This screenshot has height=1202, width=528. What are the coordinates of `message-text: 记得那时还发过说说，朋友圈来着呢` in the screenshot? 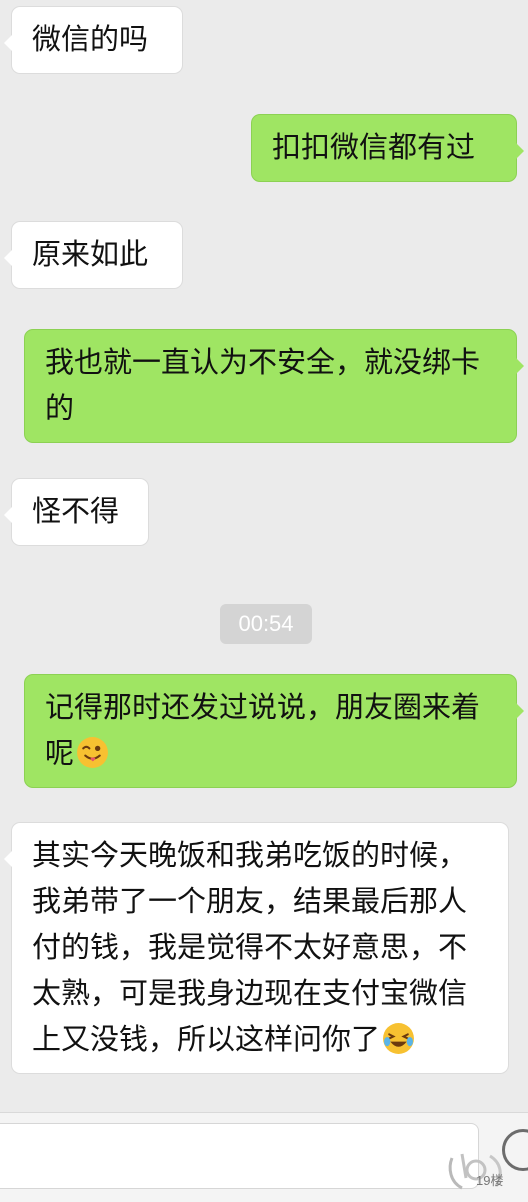 It's located at (263, 730).